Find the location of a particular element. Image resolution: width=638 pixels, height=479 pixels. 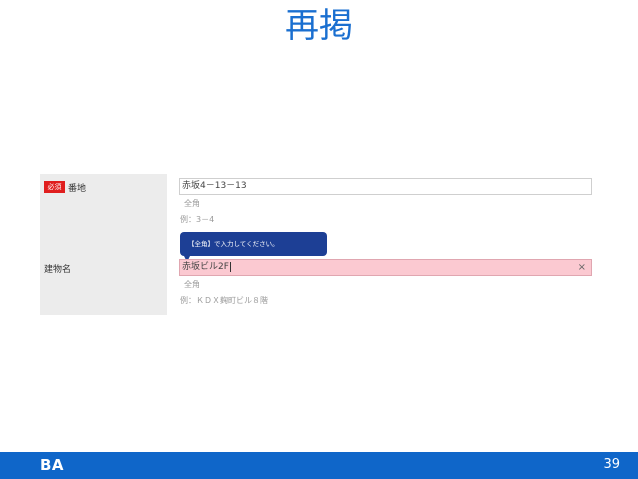

address-hint-type: 全角 is located at coordinates (192, 203).